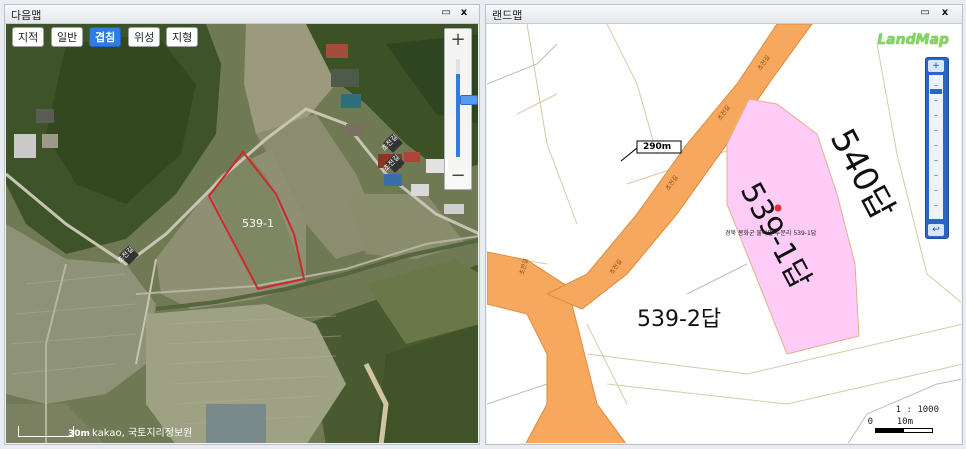 This screenshot has height=449, width=966. I want to click on scale-ratio: 1 : 1000, so click(917, 410).